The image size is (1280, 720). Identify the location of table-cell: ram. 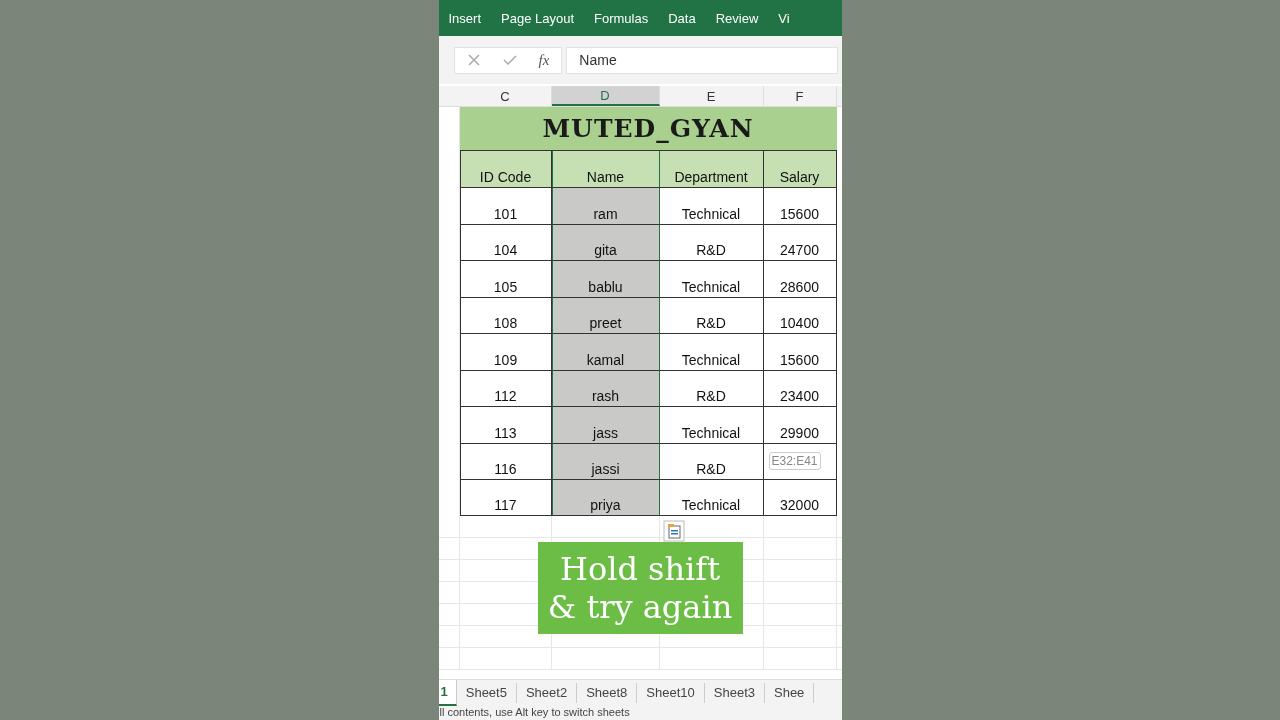
(605, 205).